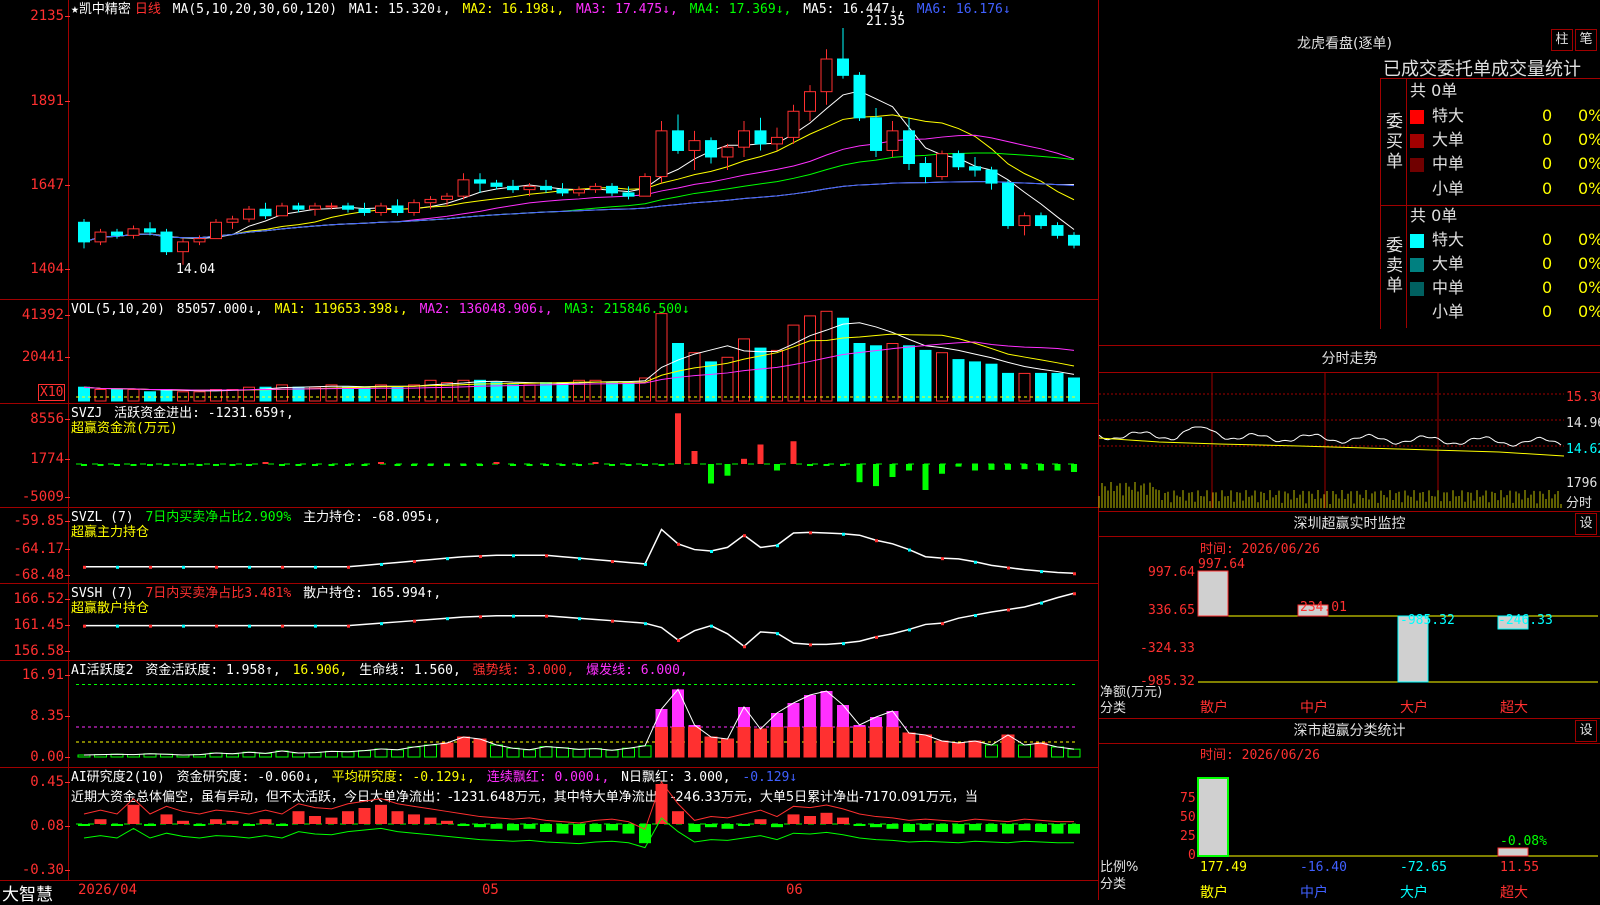  What do you see at coordinates (1188, 798) in the screenshot?
I see `classify-ytick: 75` at bounding box center [1188, 798].